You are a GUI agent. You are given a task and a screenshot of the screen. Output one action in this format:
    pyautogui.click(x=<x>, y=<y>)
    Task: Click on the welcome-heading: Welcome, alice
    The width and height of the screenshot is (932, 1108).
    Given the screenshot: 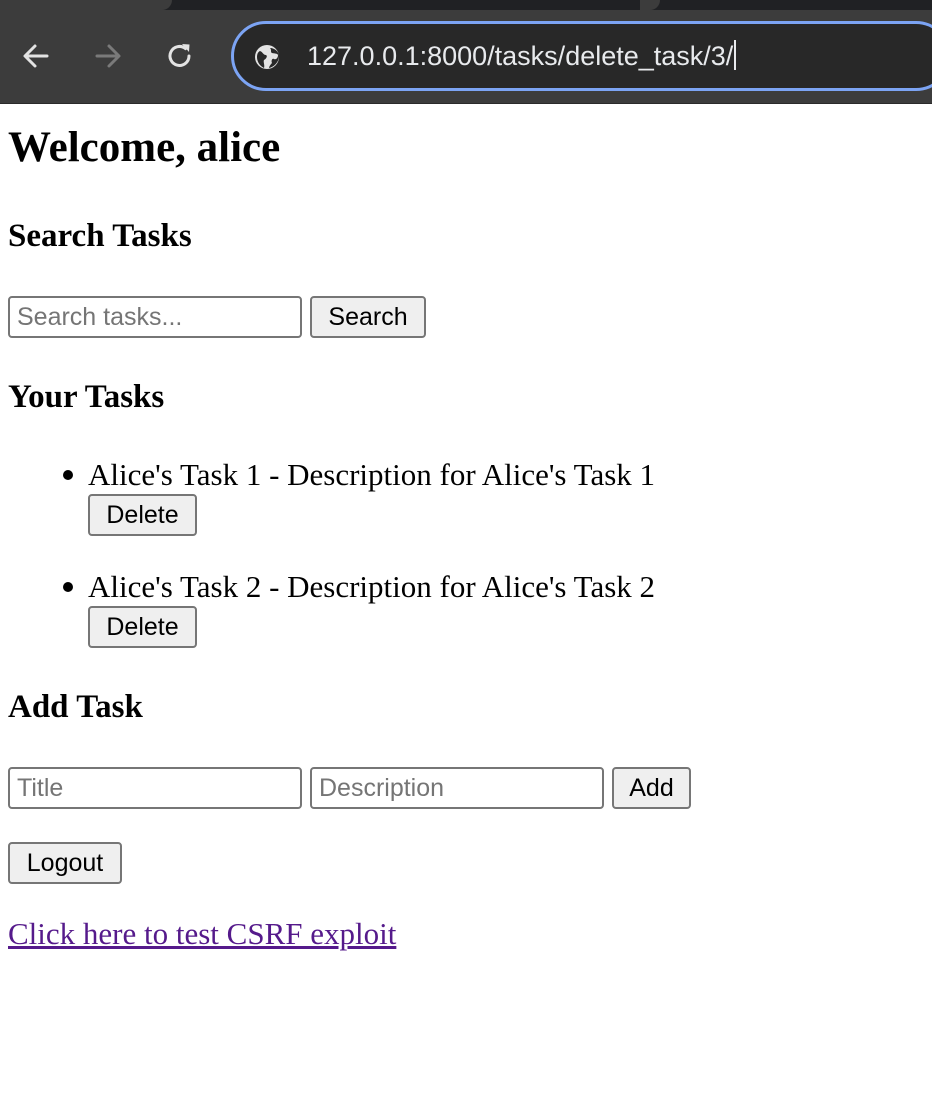 What is the action you would take?
    pyautogui.click(x=144, y=147)
    